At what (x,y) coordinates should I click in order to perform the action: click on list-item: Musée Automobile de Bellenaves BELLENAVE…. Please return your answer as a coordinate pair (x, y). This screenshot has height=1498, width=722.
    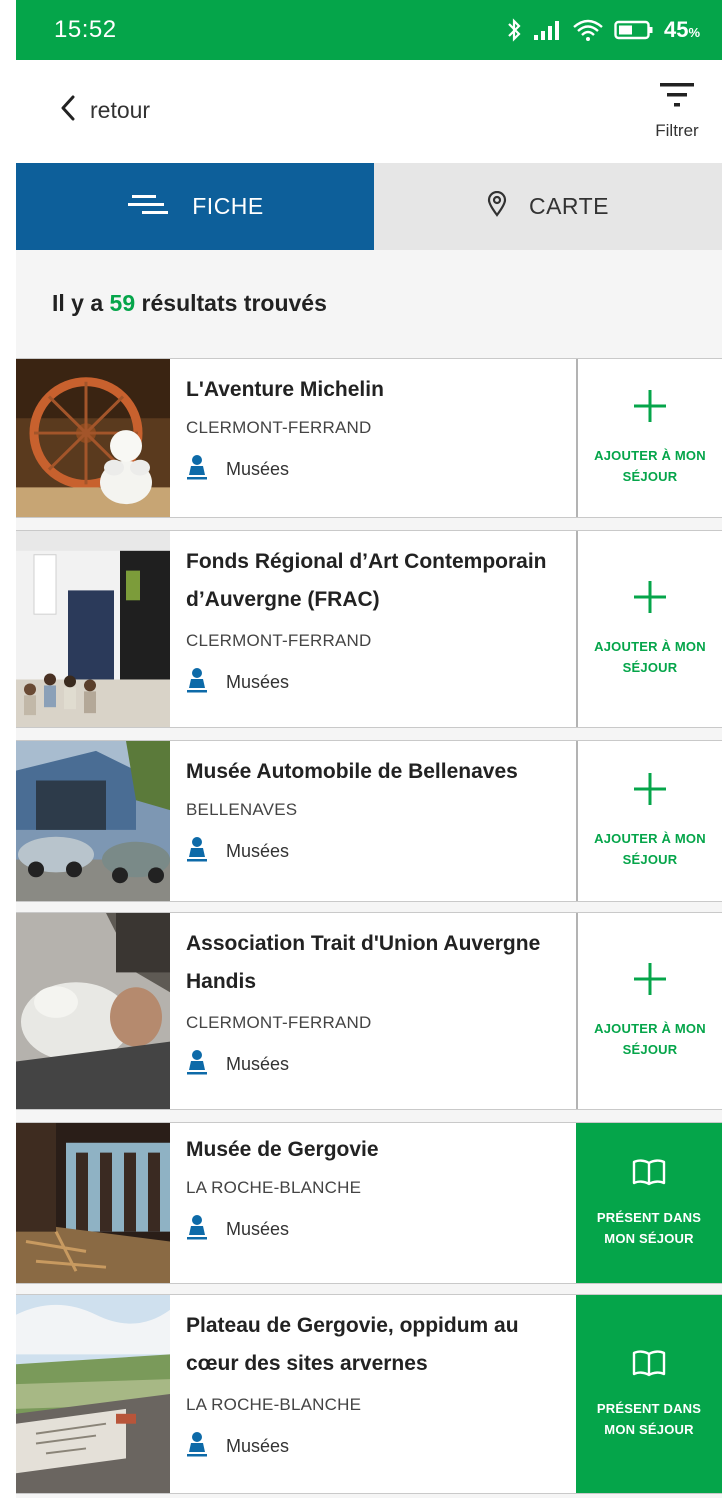
    Looking at the image, I should click on (369, 821).